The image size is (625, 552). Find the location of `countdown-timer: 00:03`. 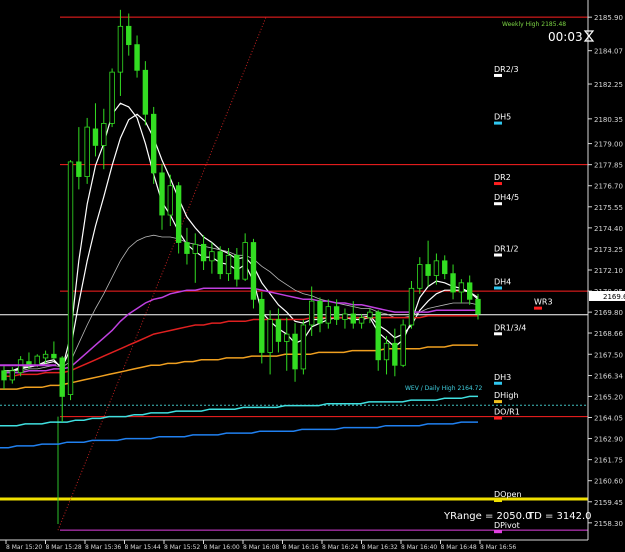

countdown-timer: 00:03 is located at coordinates (565, 37).